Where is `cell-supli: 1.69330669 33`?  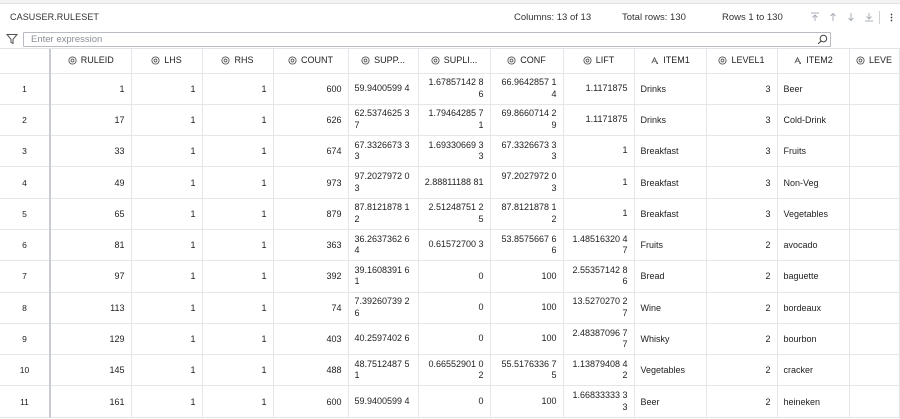
cell-supli: 1.69330669 33 is located at coordinates (454, 151).